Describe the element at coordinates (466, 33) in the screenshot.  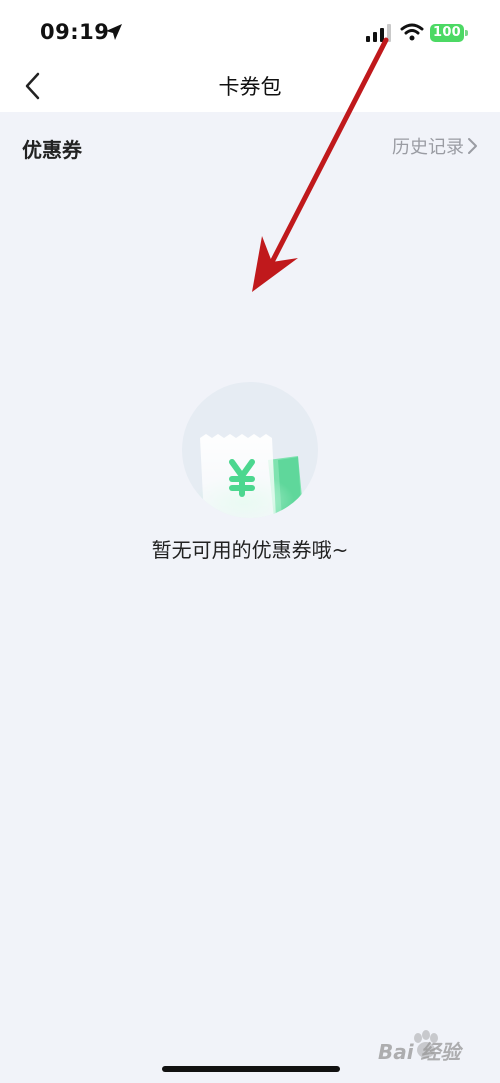
I see `battery-tip` at that location.